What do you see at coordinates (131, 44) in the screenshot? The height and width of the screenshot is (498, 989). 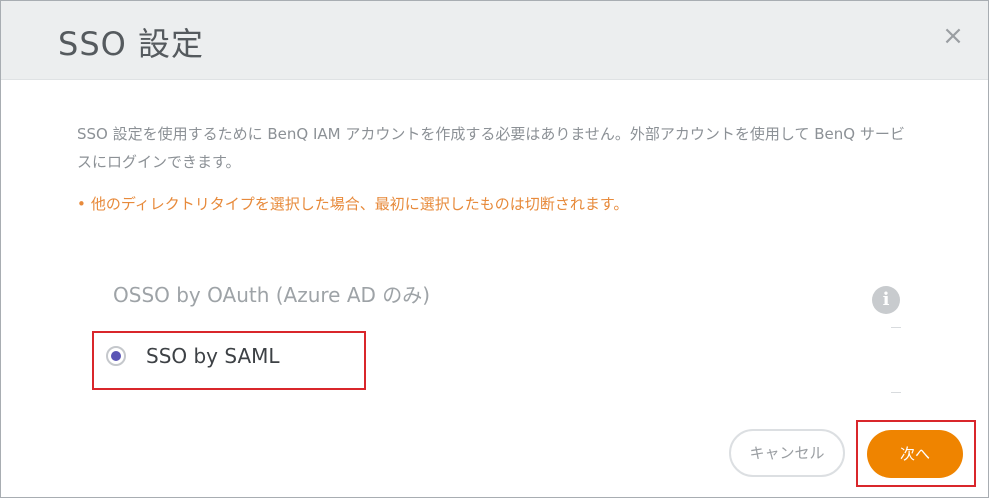 I see `dialog-title: SSO 設定` at bounding box center [131, 44].